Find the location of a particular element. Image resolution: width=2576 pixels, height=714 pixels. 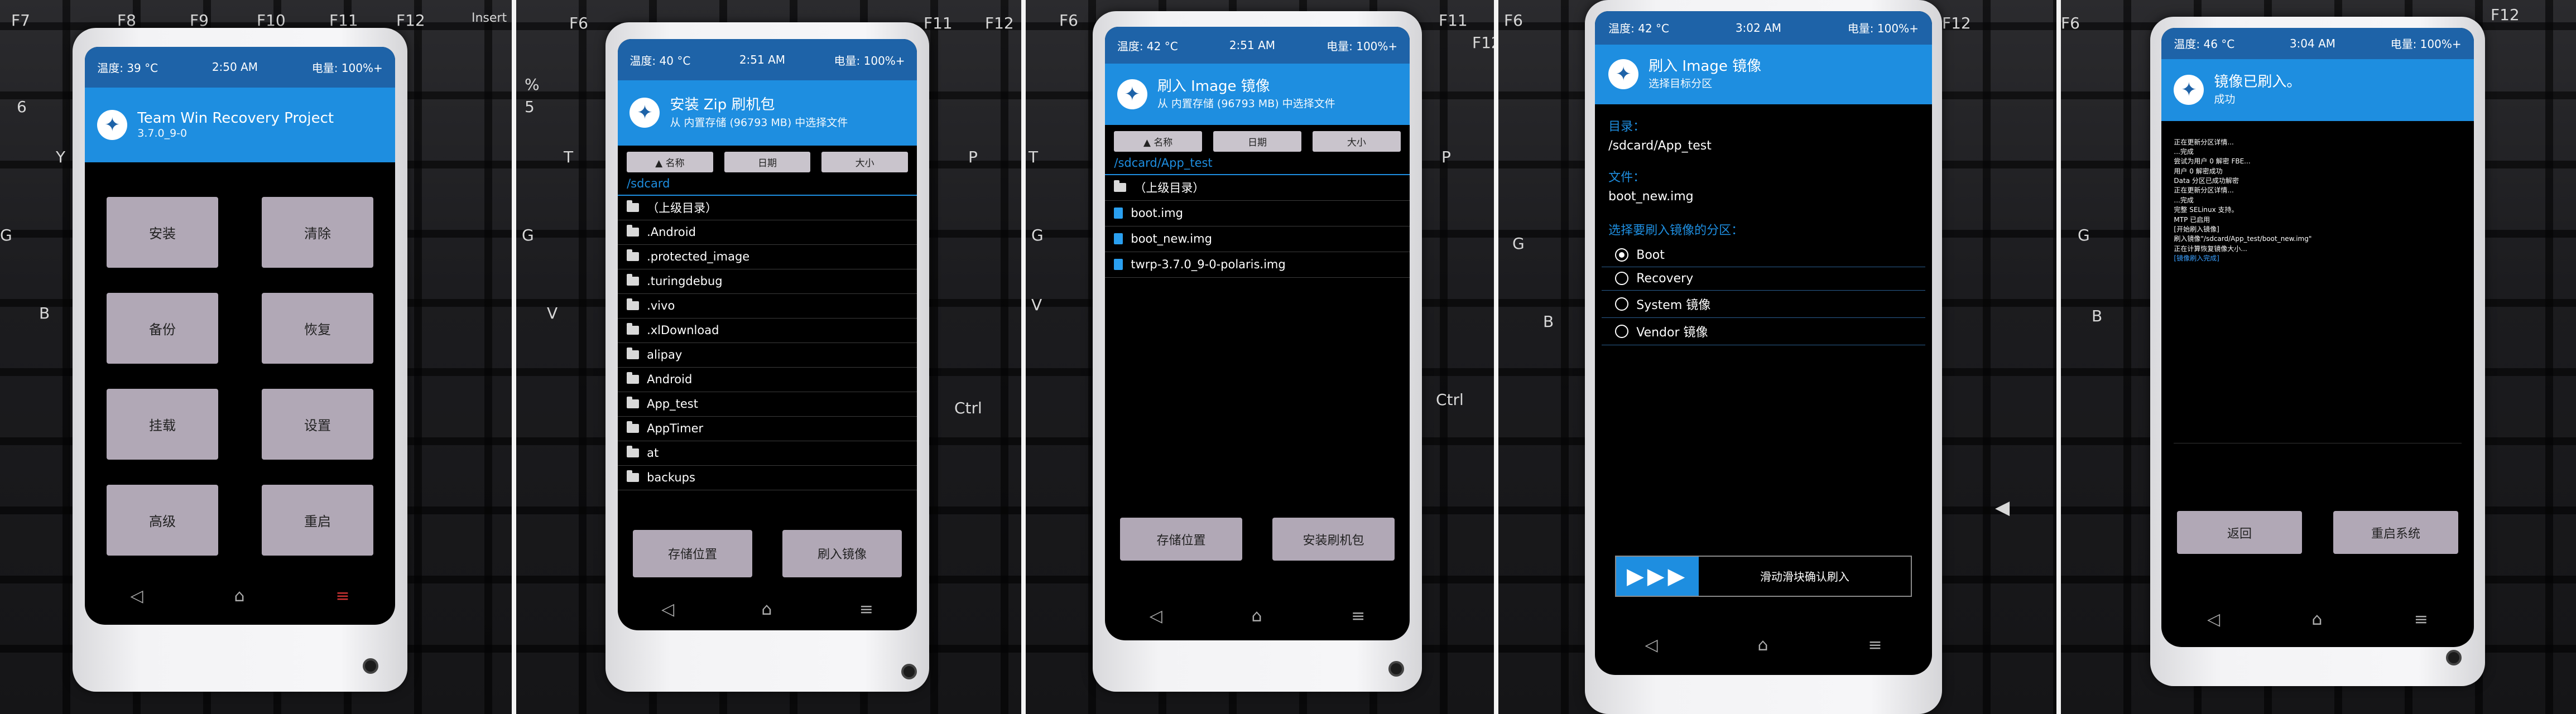

list-item: .turingdebug is located at coordinates (767, 282).